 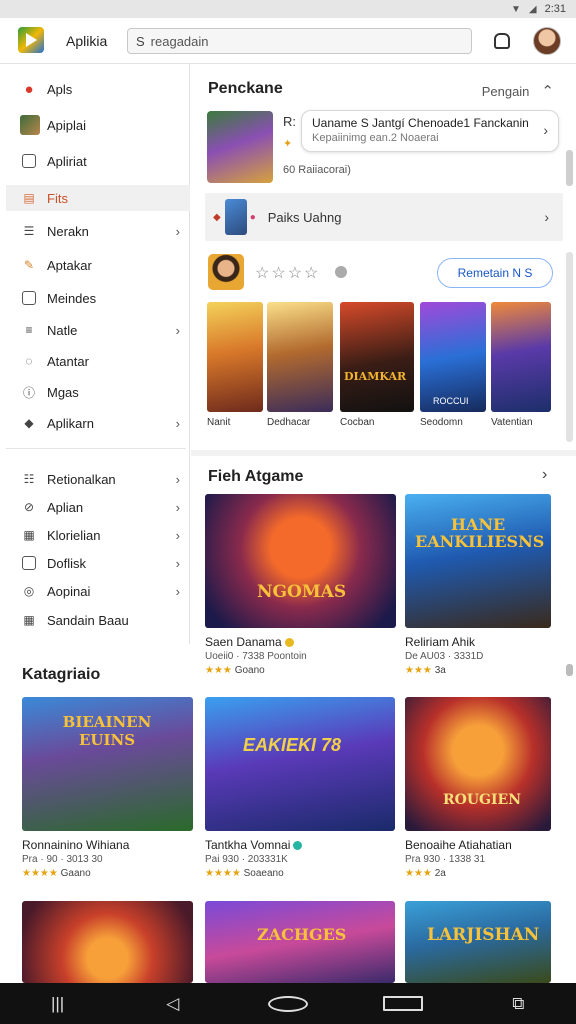 What do you see at coordinates (518, 1004) in the screenshot?
I see `screenshot-icon: ⧉` at bounding box center [518, 1004].